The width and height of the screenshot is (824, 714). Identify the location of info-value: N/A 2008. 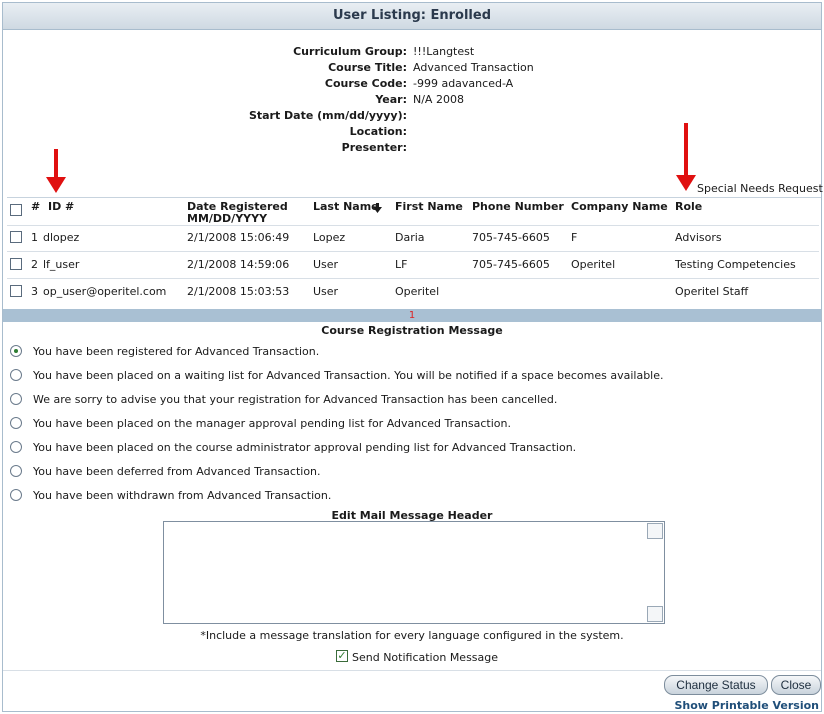
(438, 99).